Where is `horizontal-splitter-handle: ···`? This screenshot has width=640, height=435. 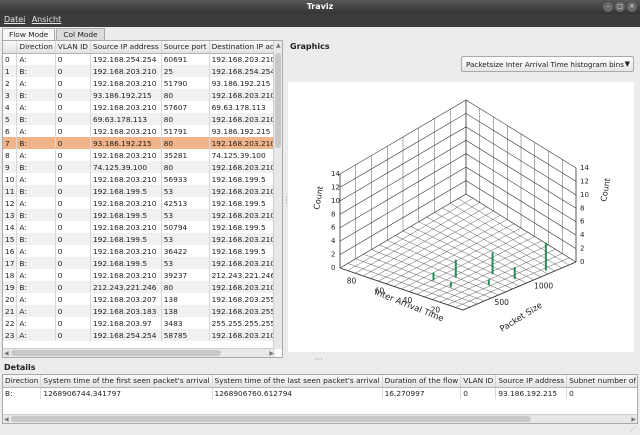 horizontal-splitter-handle: ··· is located at coordinates (319, 359).